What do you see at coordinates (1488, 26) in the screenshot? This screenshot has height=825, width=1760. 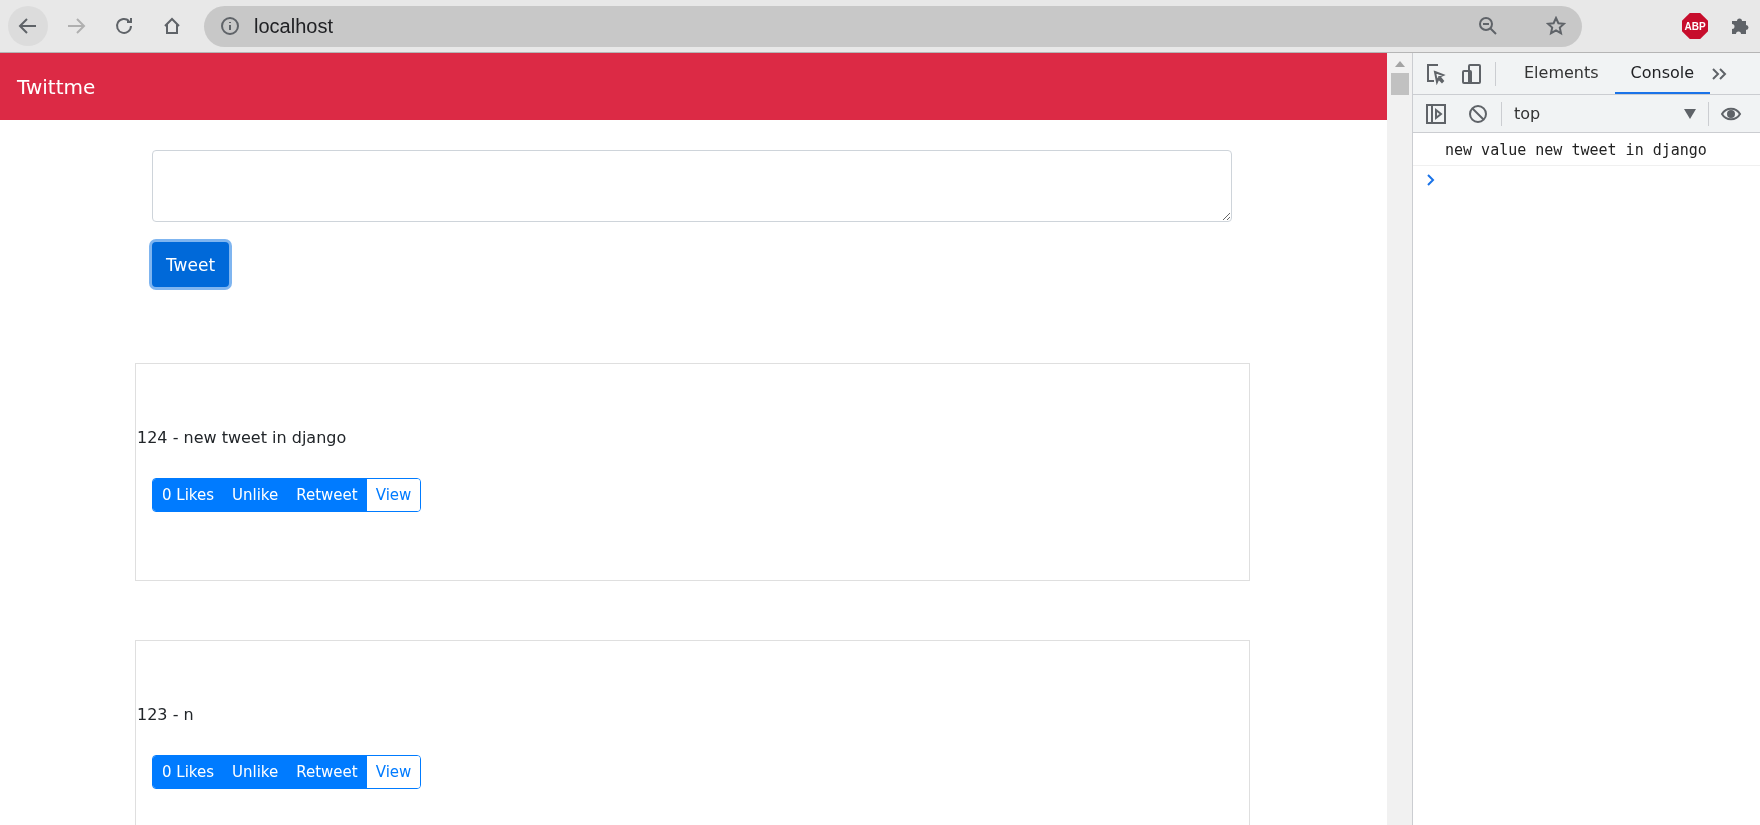 I see `zoom-out-icon` at bounding box center [1488, 26].